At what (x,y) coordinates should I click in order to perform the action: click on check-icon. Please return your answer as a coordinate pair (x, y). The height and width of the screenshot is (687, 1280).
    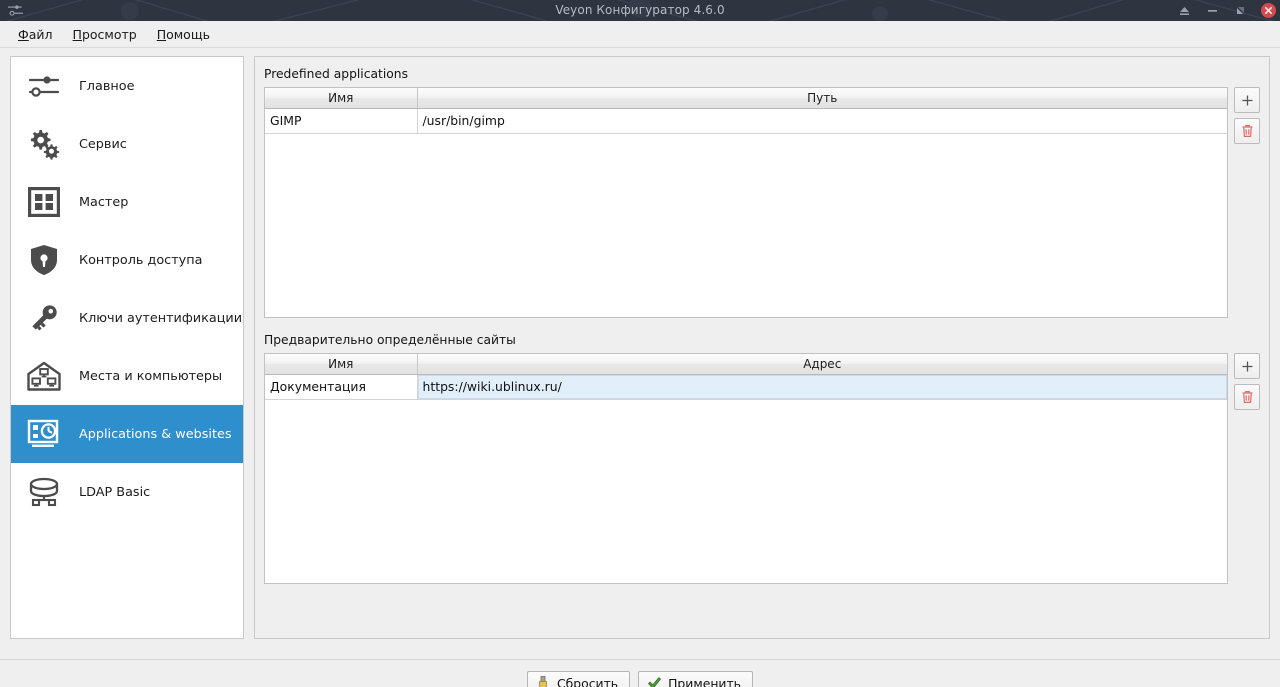
    Looking at the image, I should click on (654, 681).